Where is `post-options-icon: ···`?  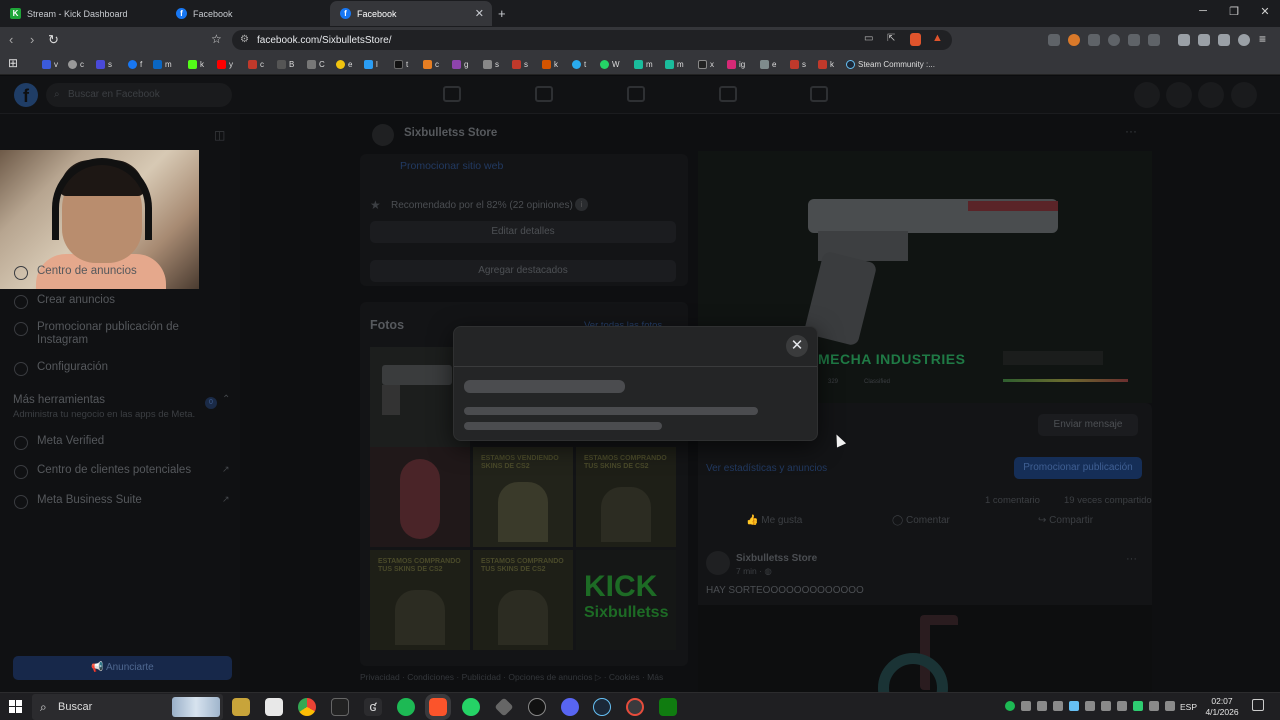
post-options-icon: ··· is located at coordinates (1131, 559).